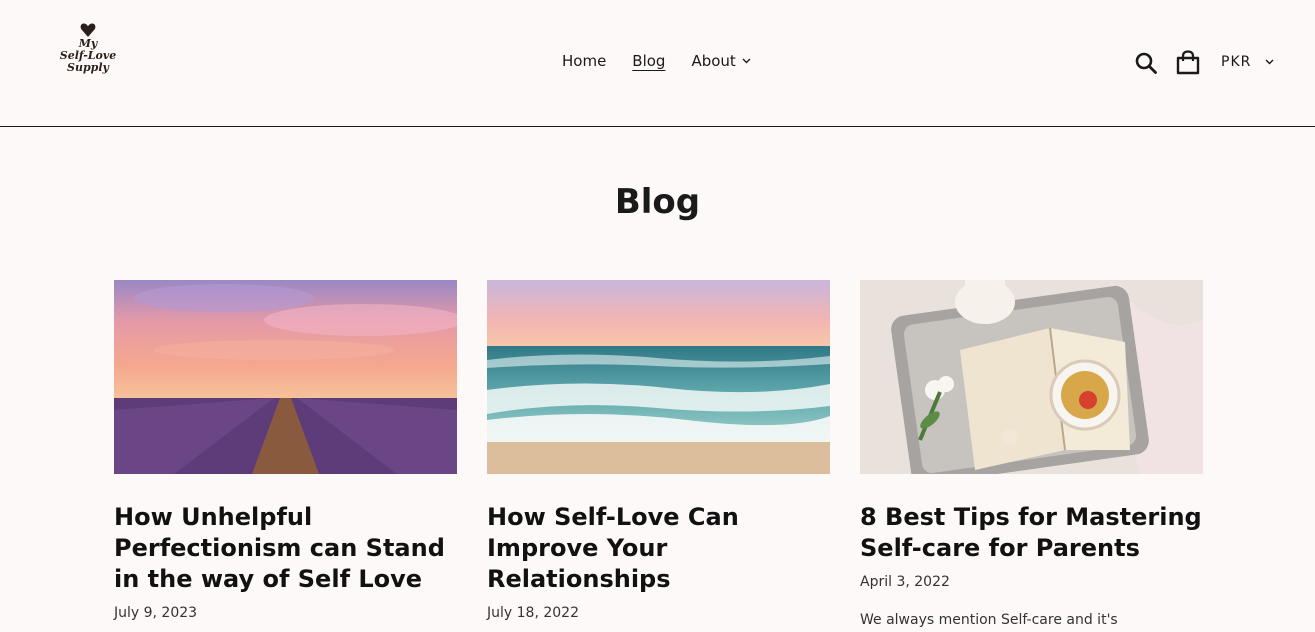 This screenshot has height=632, width=1315. I want to click on nav-about: About, so click(721, 61).